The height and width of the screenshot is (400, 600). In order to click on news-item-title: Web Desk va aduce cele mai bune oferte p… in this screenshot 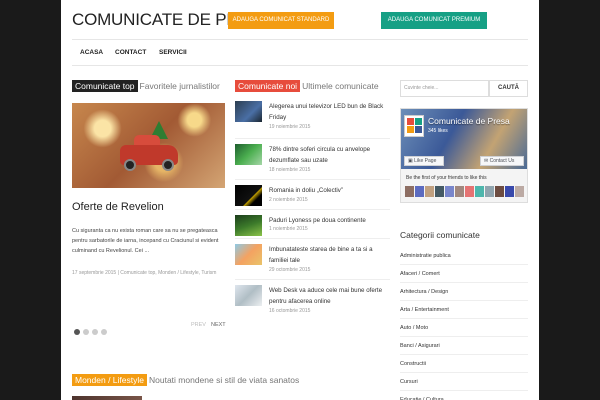, I will do `click(329, 296)`.